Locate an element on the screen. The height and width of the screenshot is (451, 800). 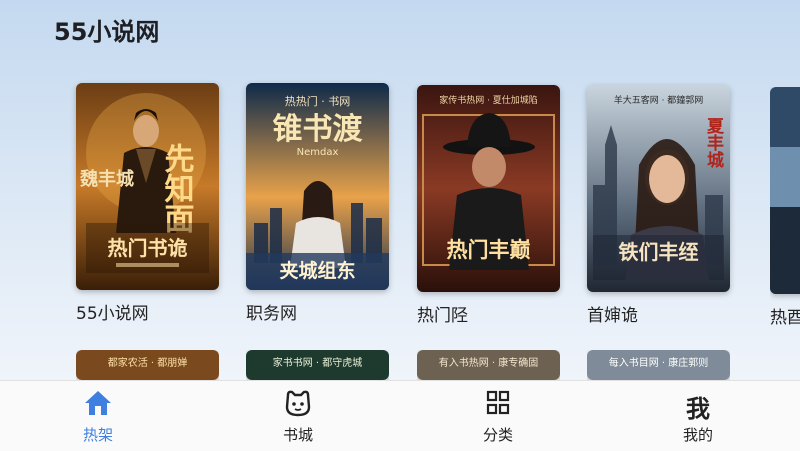
book-cover is located at coordinates (785, 190).